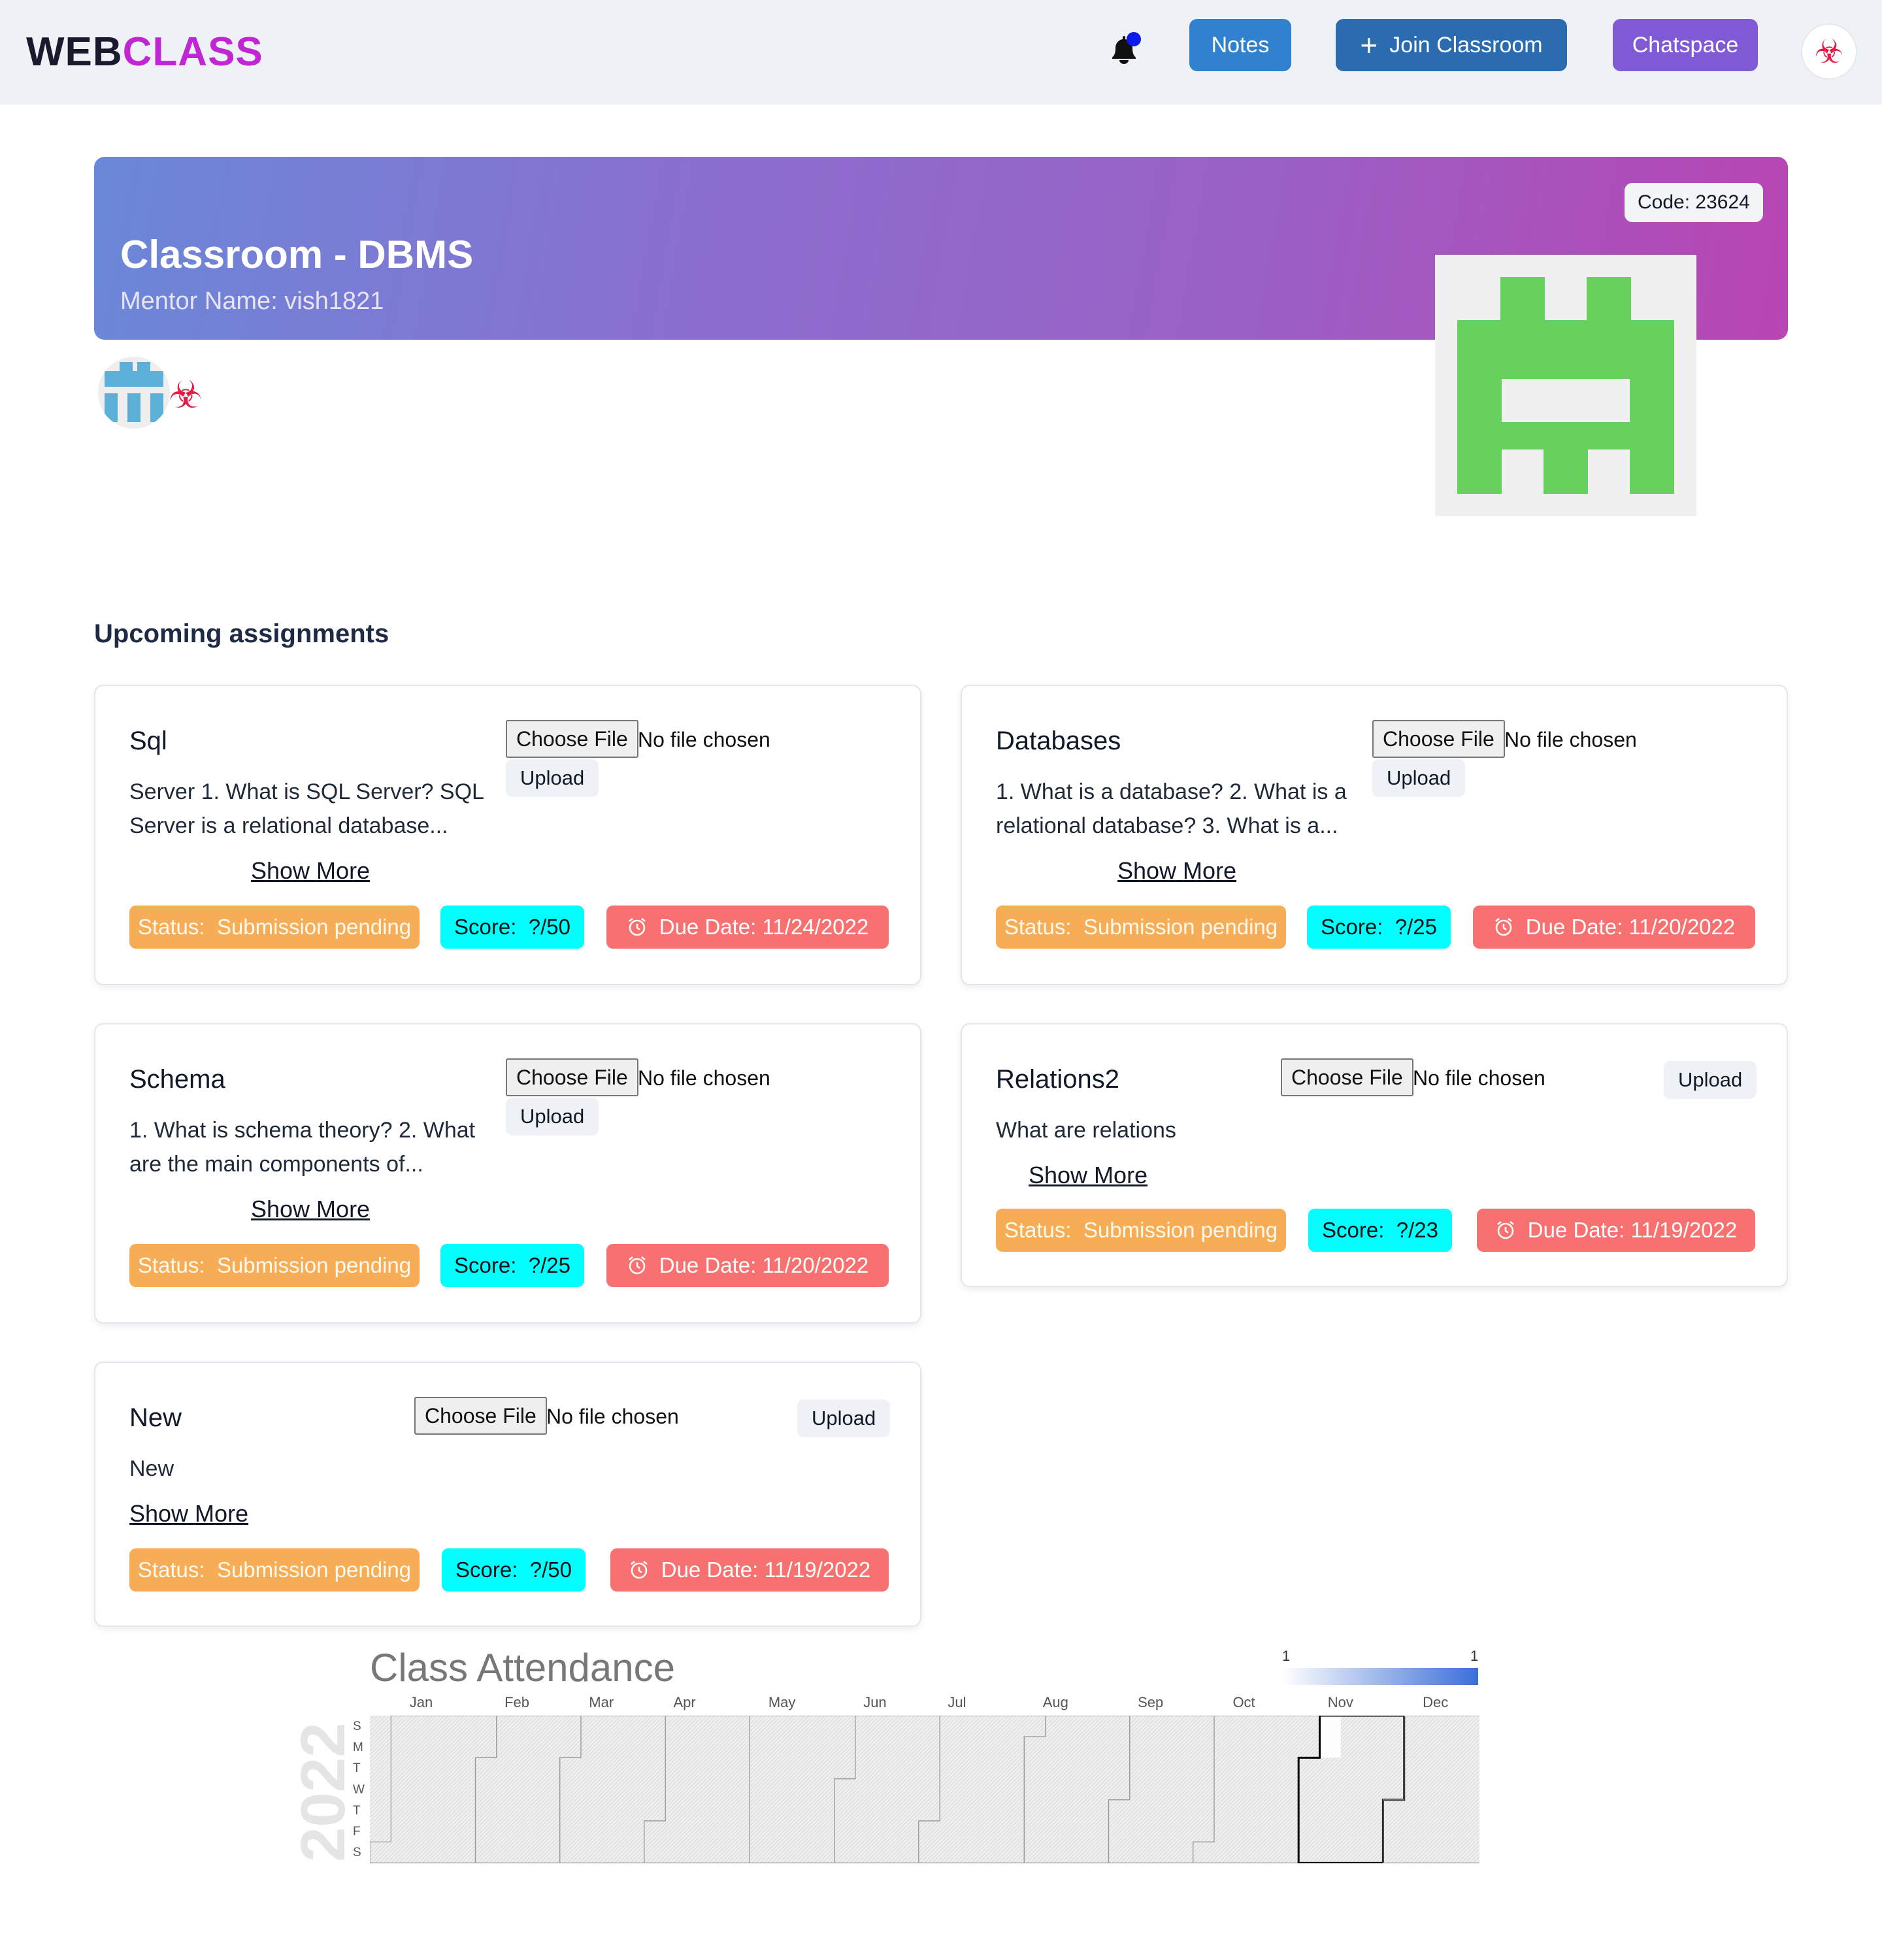 This screenshot has height=1960, width=1882. I want to click on mentor-name: Mentor Name: vish1821, so click(252, 301).